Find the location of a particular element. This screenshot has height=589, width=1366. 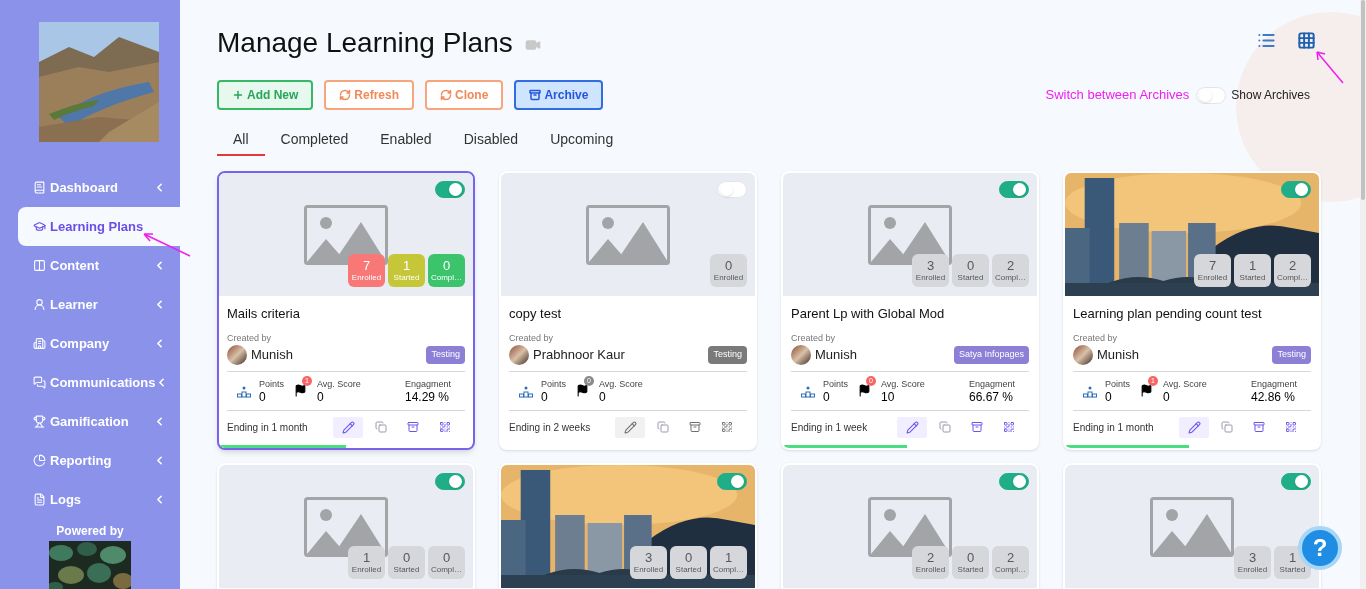

author-name: Munish is located at coordinates (272, 355).